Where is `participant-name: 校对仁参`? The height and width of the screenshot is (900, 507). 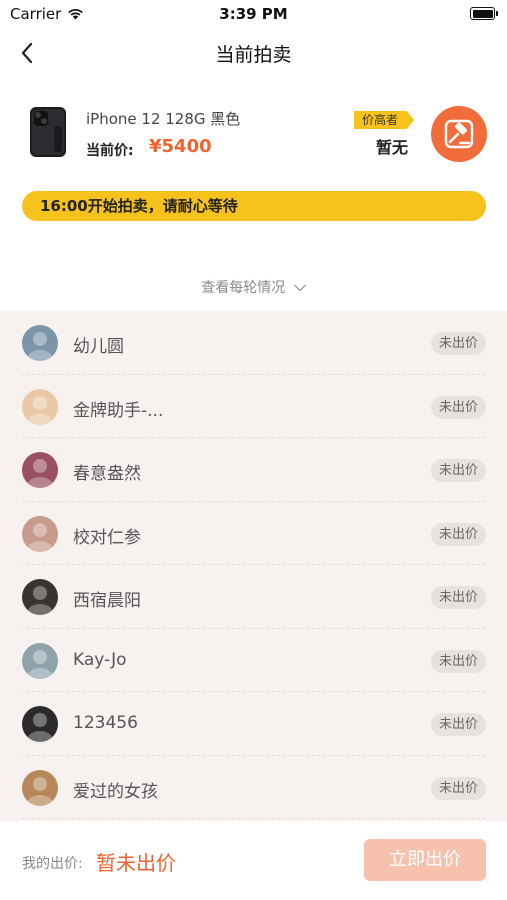 participant-name: 校对仁参 is located at coordinates (107, 537).